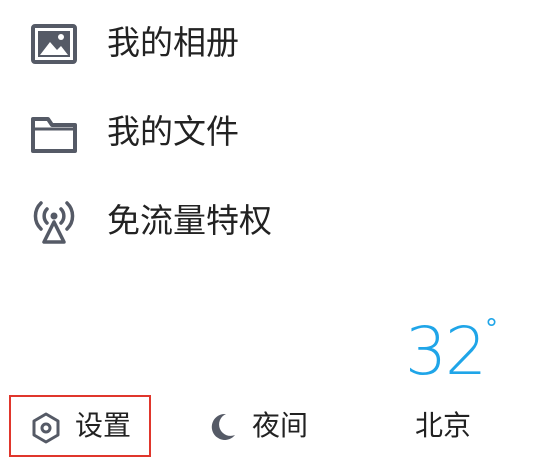  What do you see at coordinates (103, 425) in the screenshot?
I see `settings-label: 设置` at bounding box center [103, 425].